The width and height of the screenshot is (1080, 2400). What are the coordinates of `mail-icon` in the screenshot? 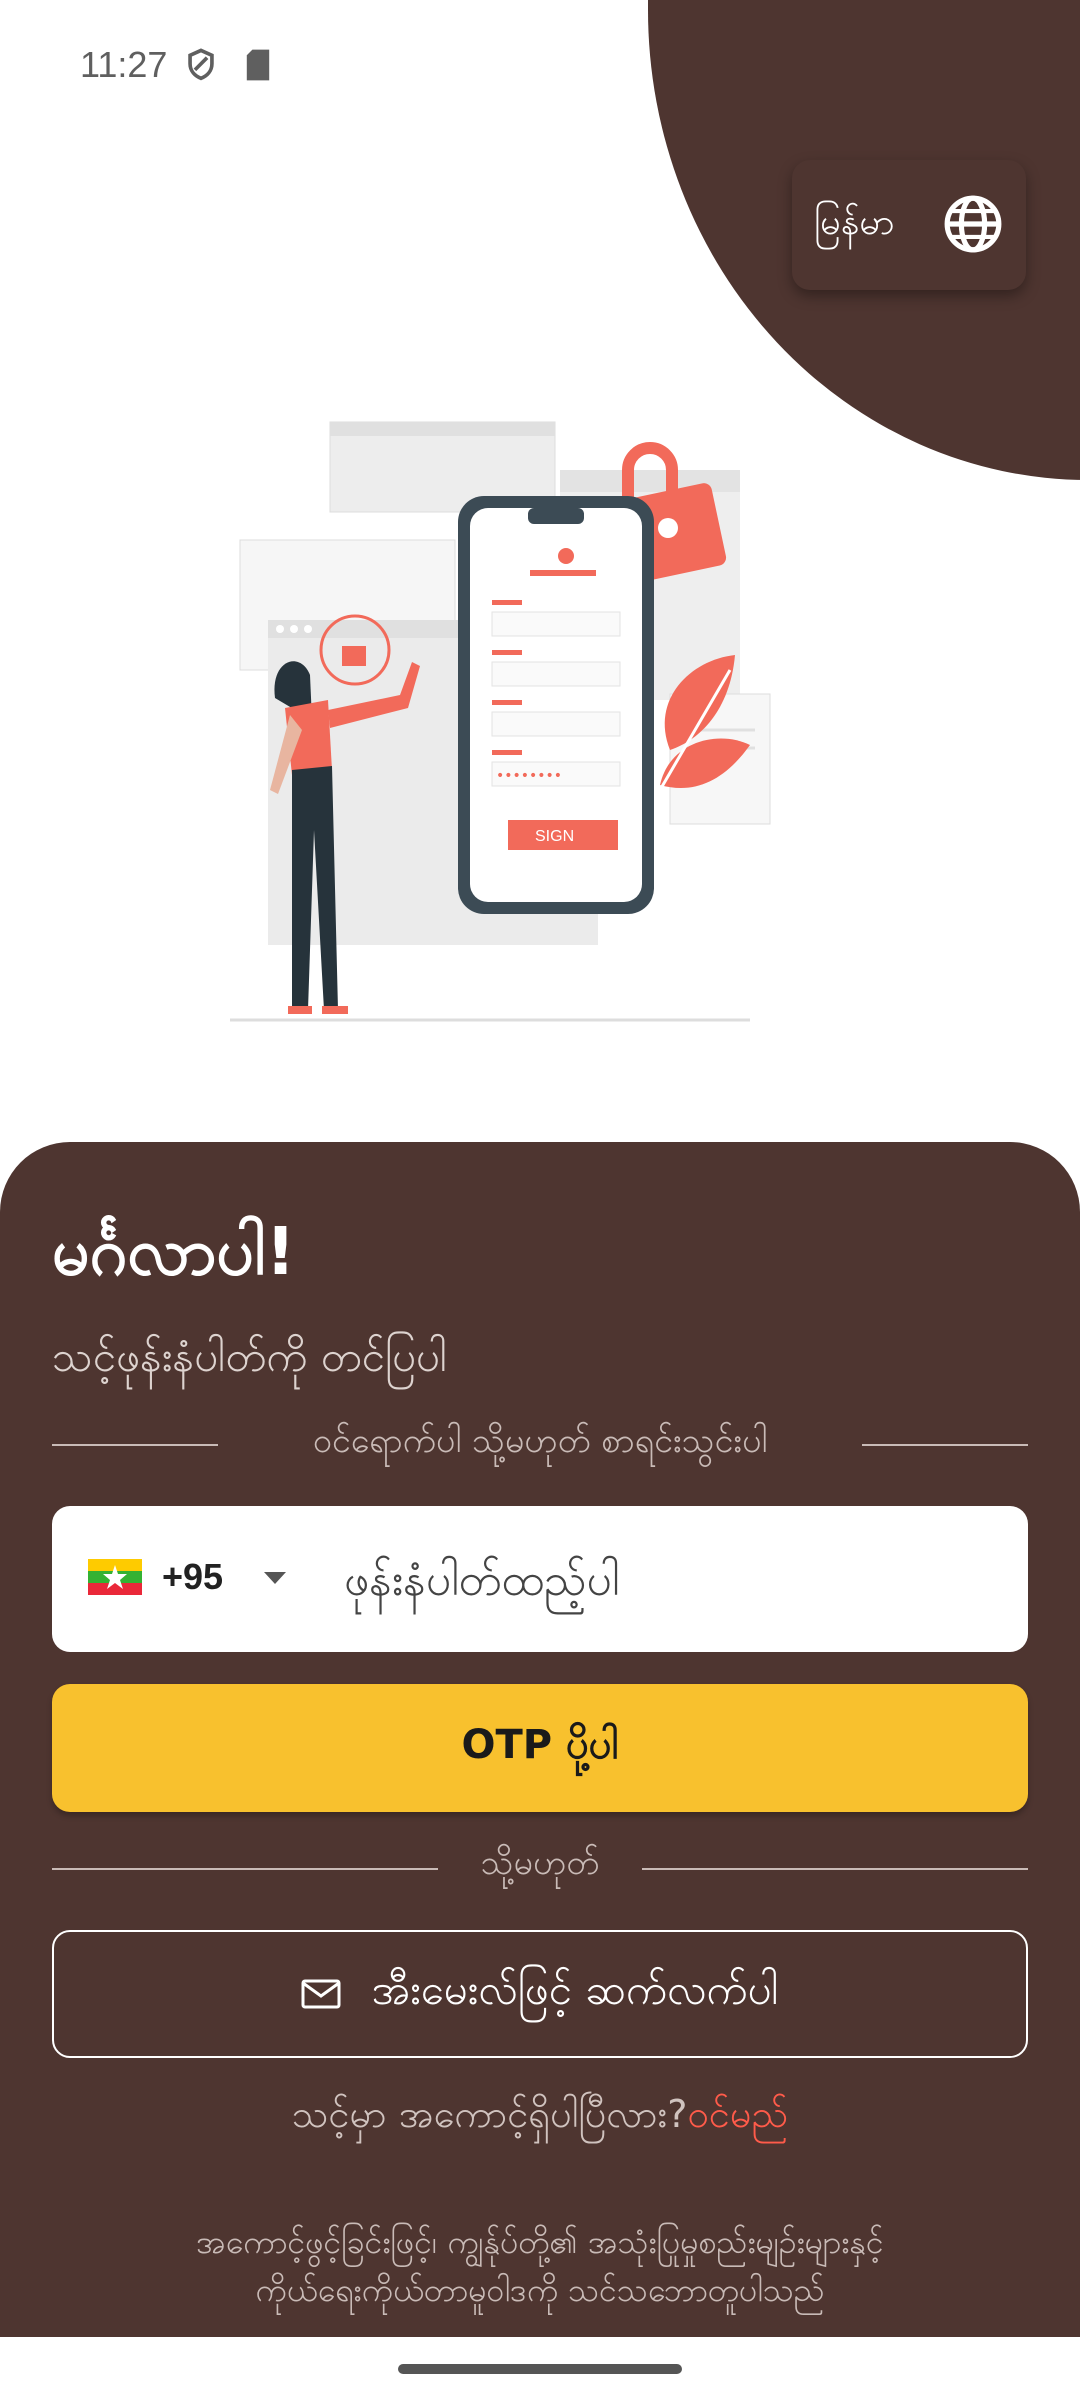 It's located at (321, 1994).